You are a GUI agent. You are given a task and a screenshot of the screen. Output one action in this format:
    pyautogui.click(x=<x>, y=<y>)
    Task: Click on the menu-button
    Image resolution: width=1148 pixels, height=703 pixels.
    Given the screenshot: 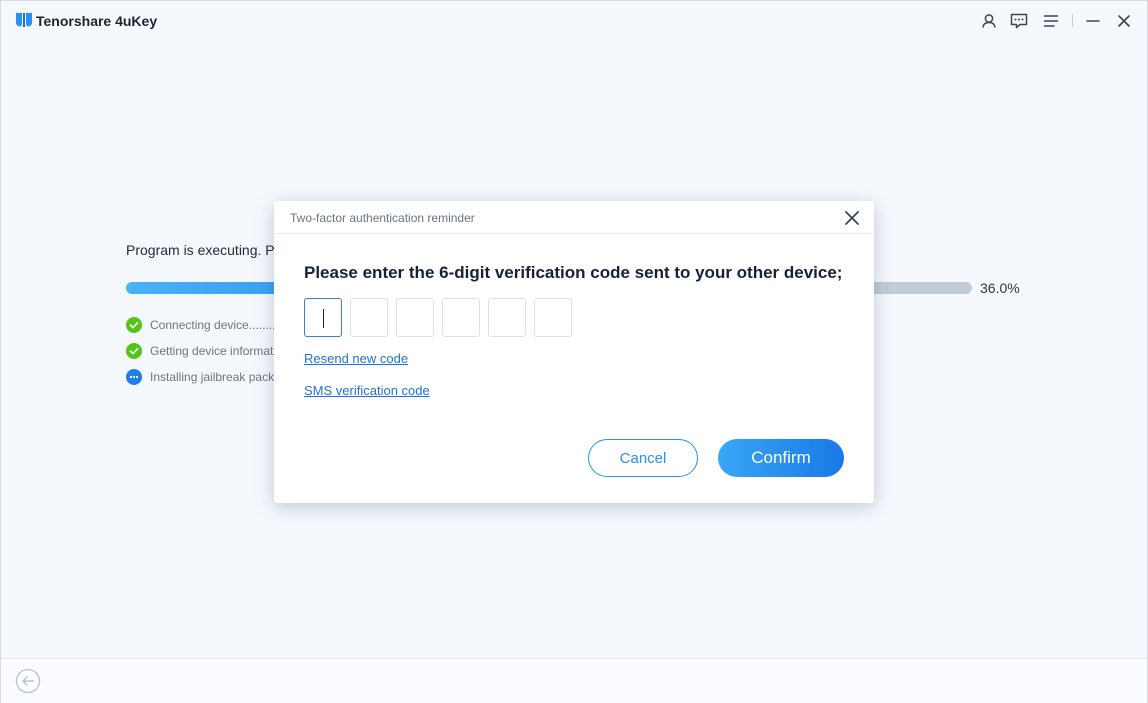 What is the action you would take?
    pyautogui.click(x=1051, y=21)
    